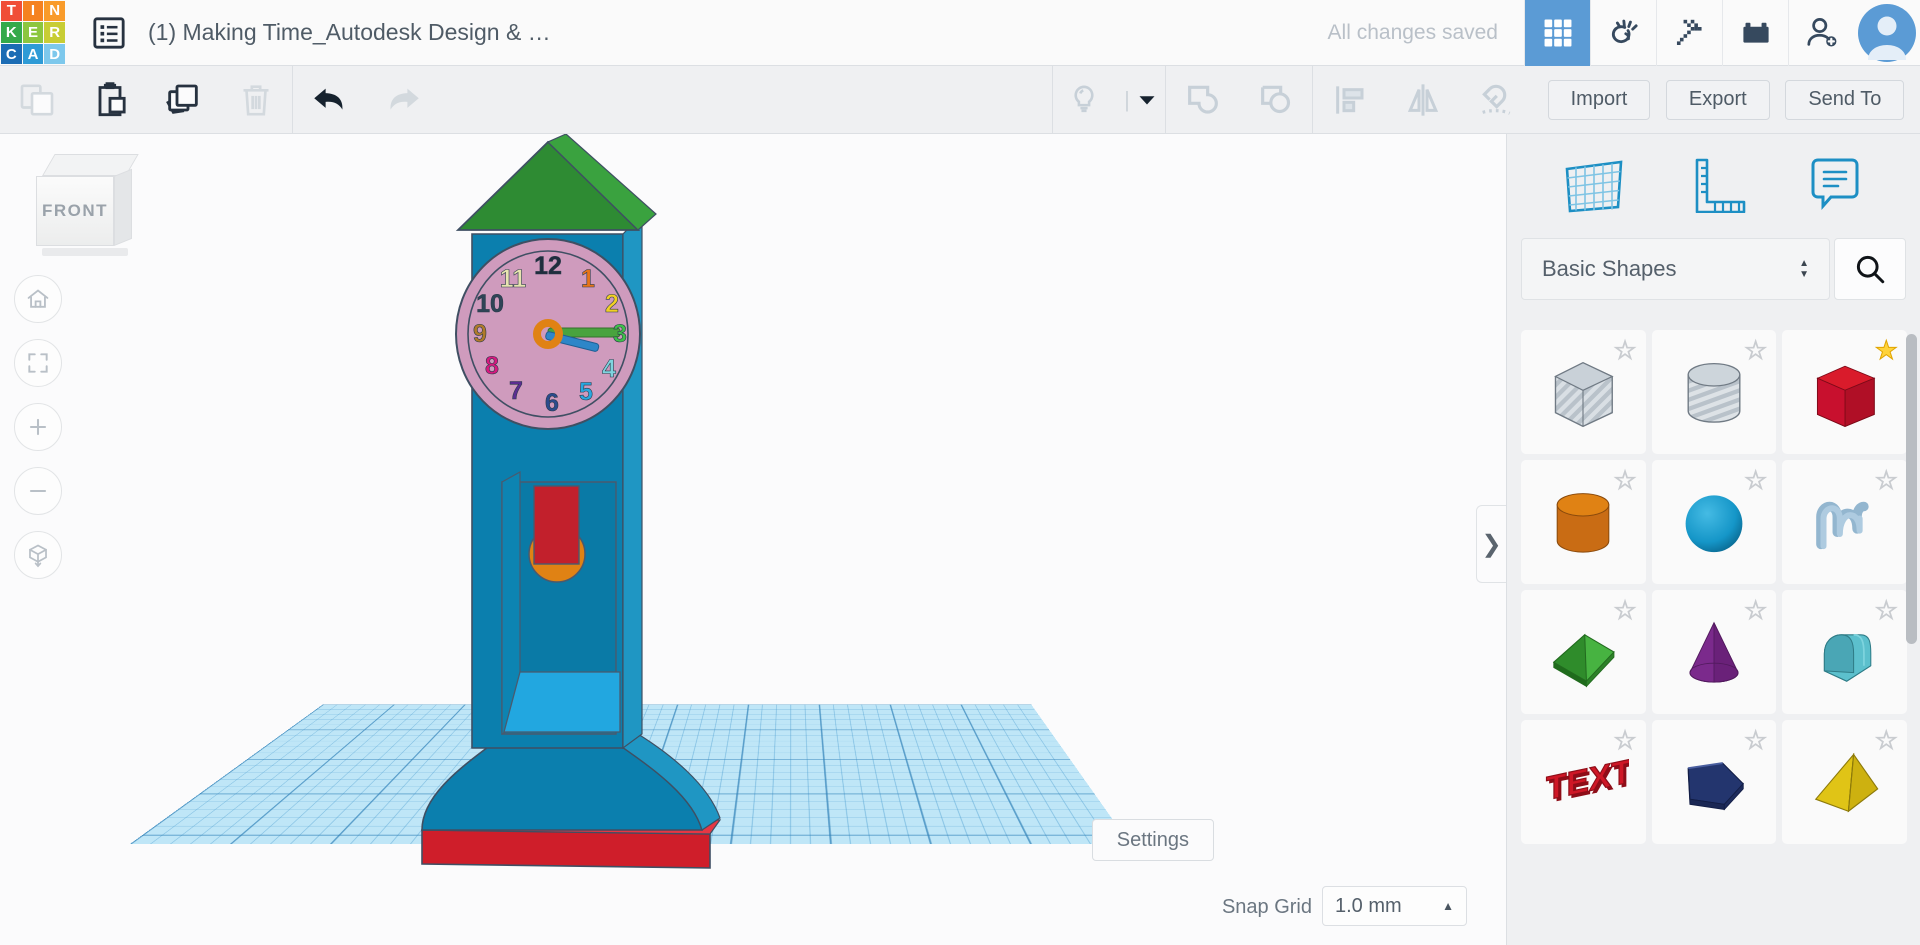  Describe the element at coordinates (552, 403) in the screenshot. I see `clock-numeral: 6` at that location.